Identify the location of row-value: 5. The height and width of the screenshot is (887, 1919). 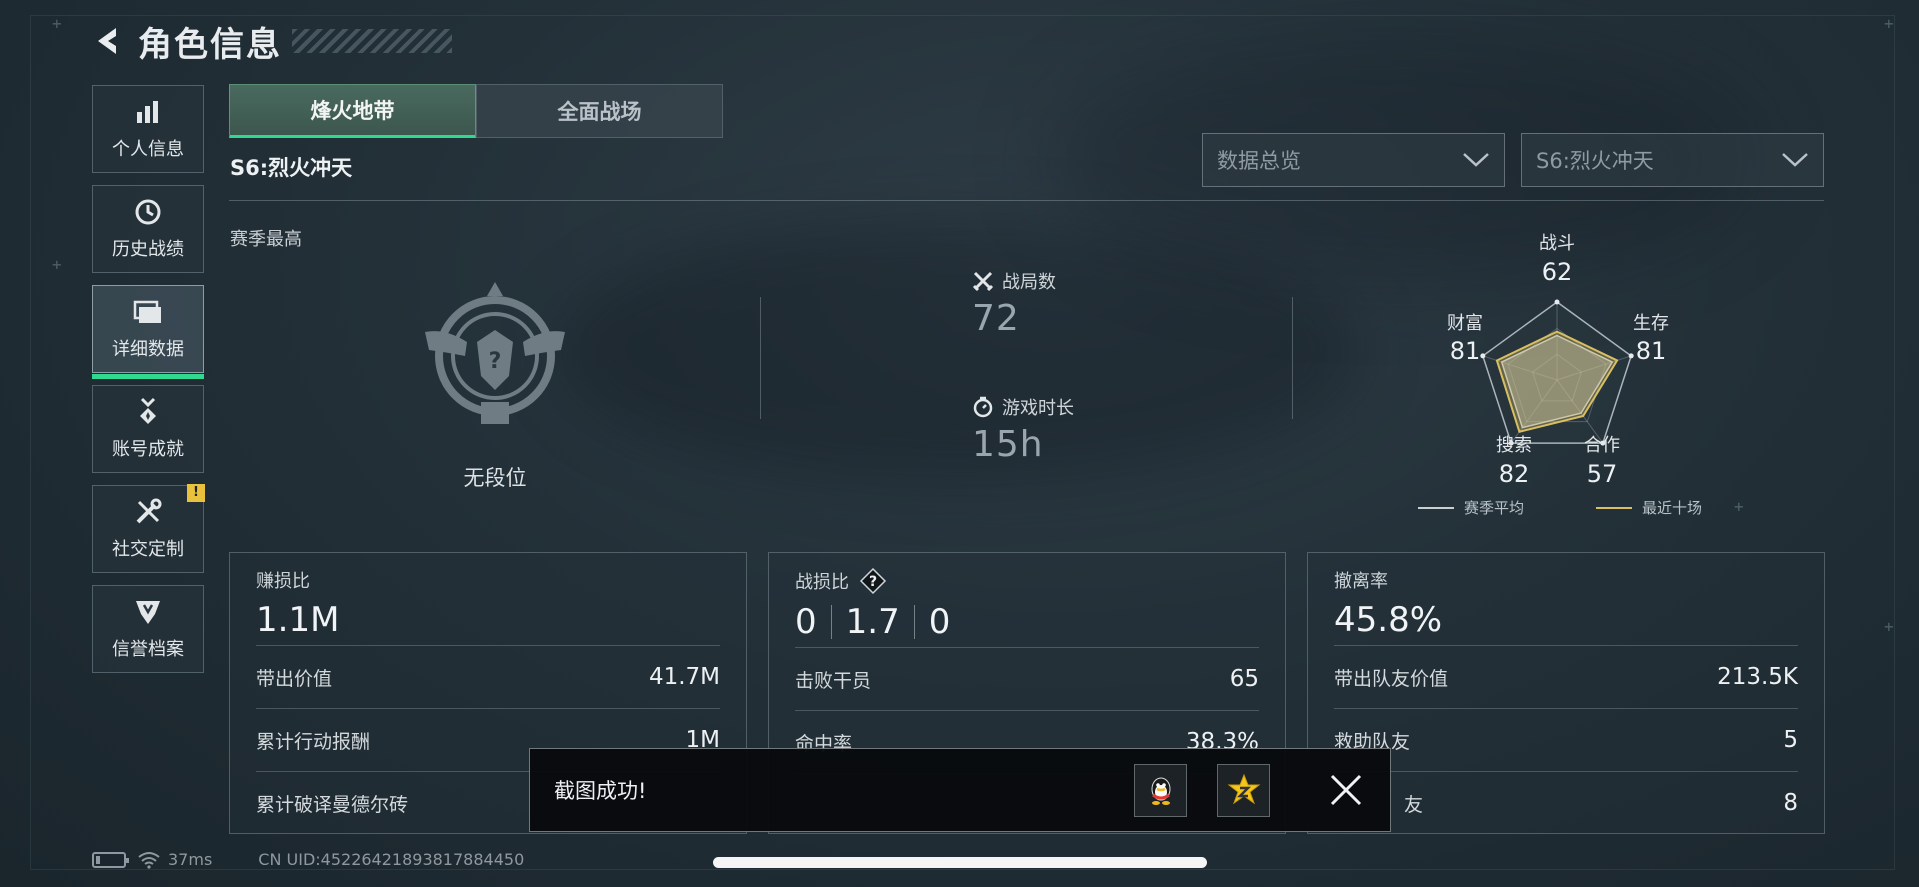
(1790, 740).